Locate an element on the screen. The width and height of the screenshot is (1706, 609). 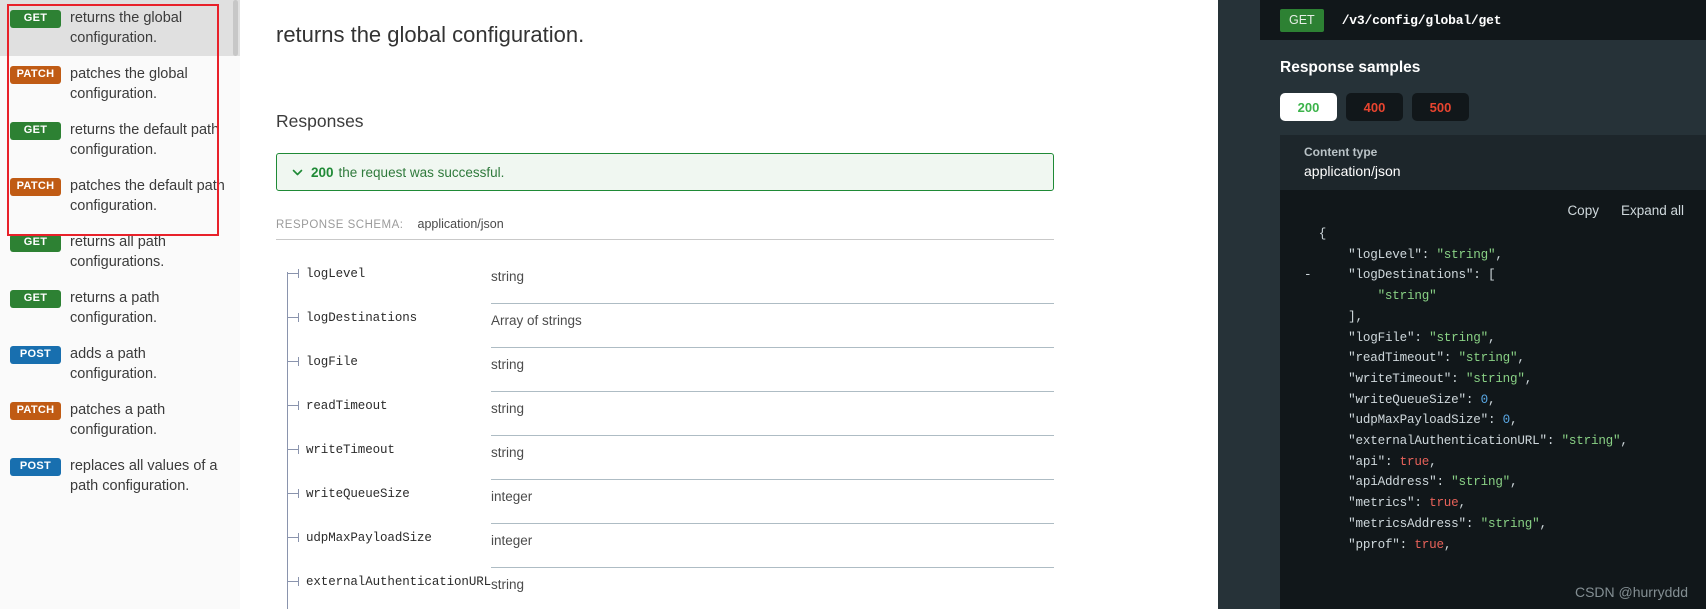
response-status-description: the request was successful. is located at coordinates (421, 172).